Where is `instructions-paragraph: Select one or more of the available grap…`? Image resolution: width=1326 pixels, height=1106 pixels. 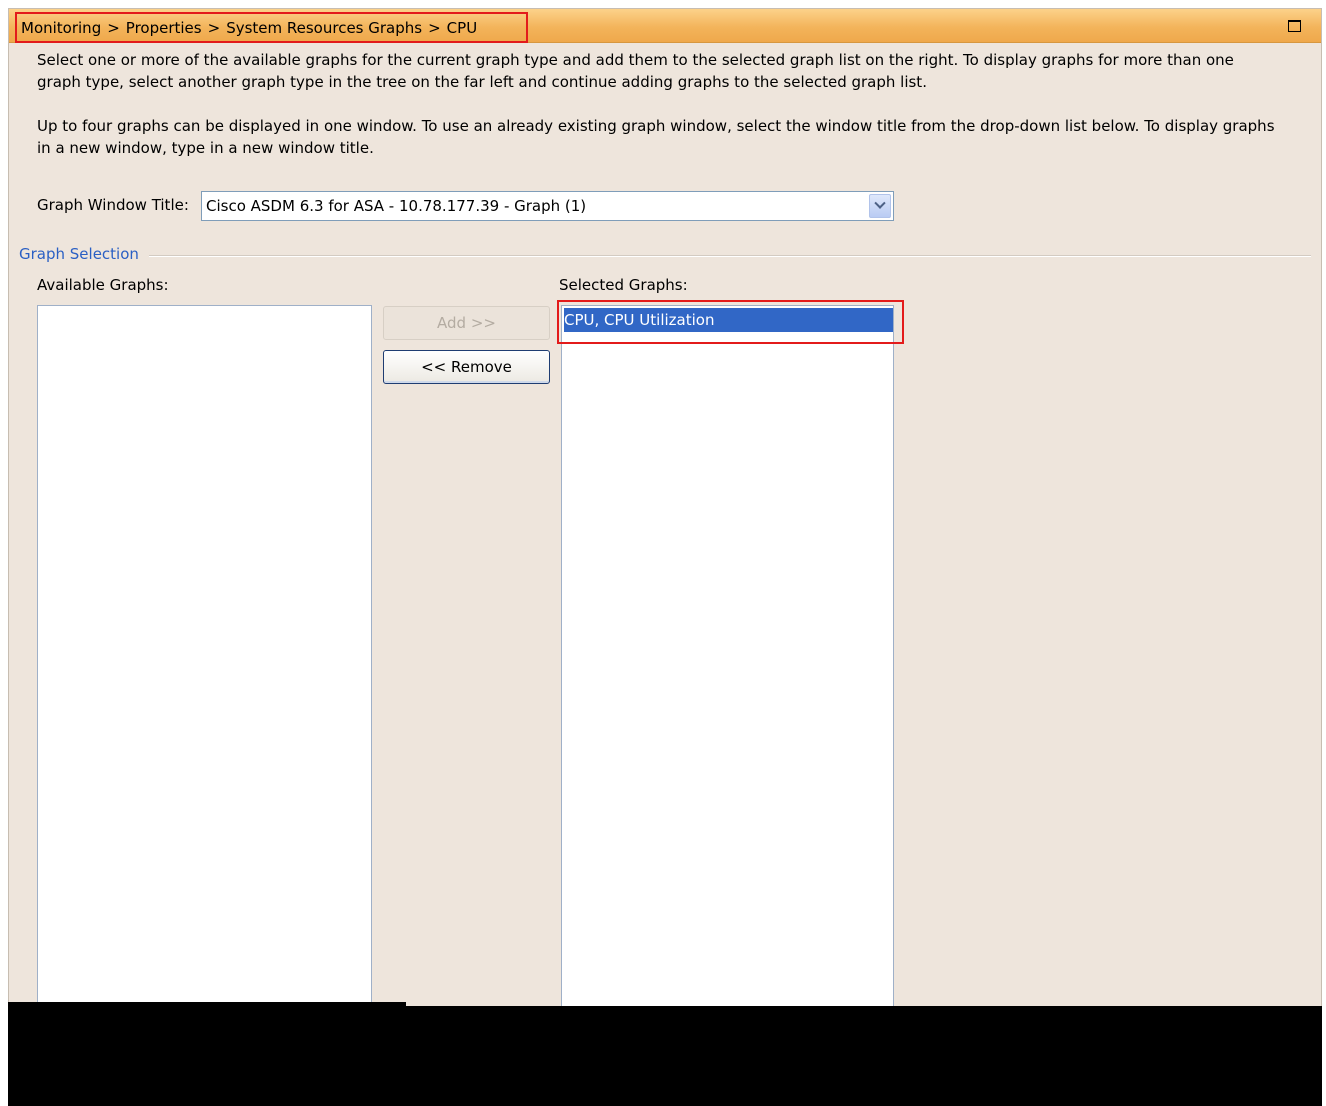
instructions-paragraph: Select one or more of the available grap… is located at coordinates (635, 71).